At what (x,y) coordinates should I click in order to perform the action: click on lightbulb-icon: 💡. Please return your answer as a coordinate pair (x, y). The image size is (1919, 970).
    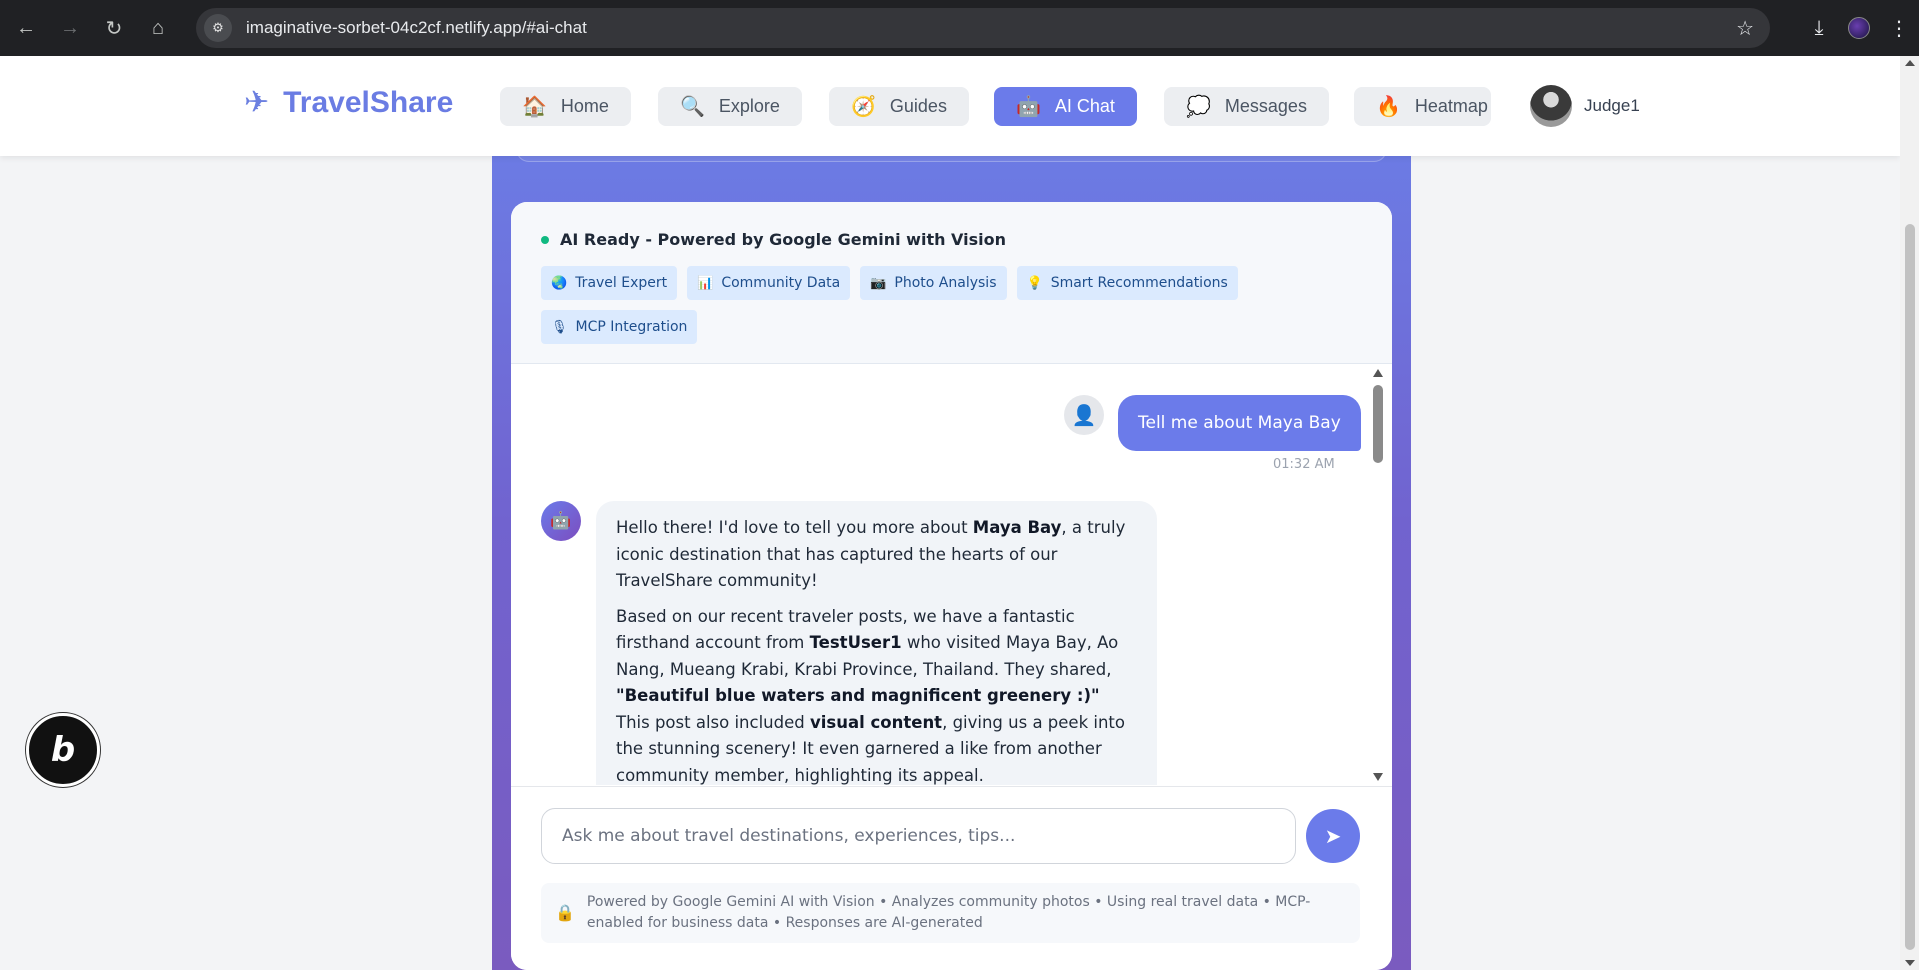
    Looking at the image, I should click on (1034, 283).